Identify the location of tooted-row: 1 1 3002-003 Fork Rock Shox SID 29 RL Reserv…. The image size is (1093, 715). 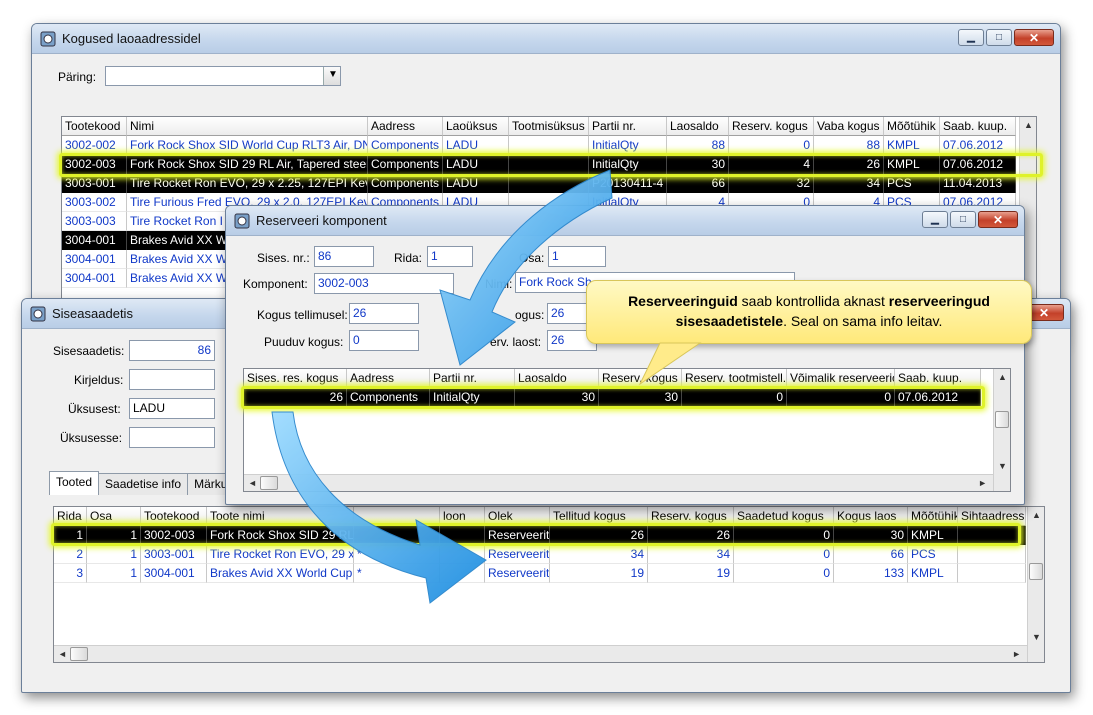
(540, 535).